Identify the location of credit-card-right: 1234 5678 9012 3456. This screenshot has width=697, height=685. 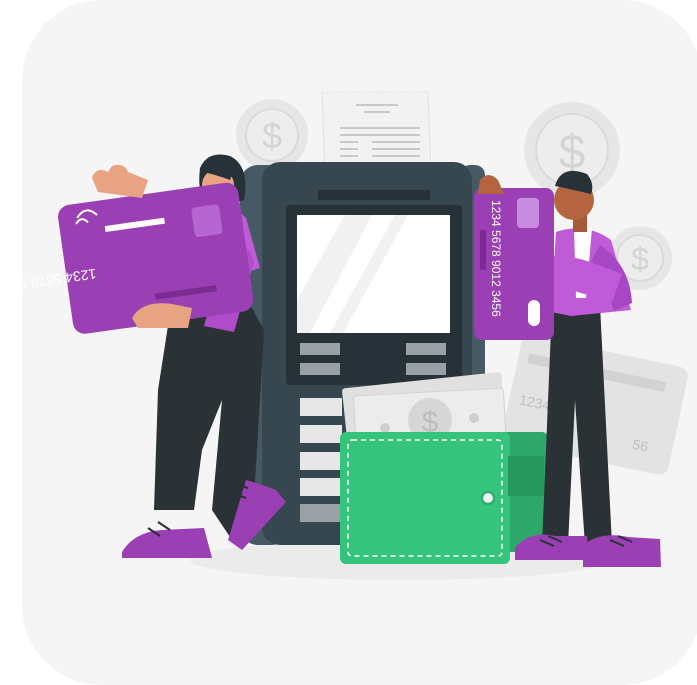
(514, 264).